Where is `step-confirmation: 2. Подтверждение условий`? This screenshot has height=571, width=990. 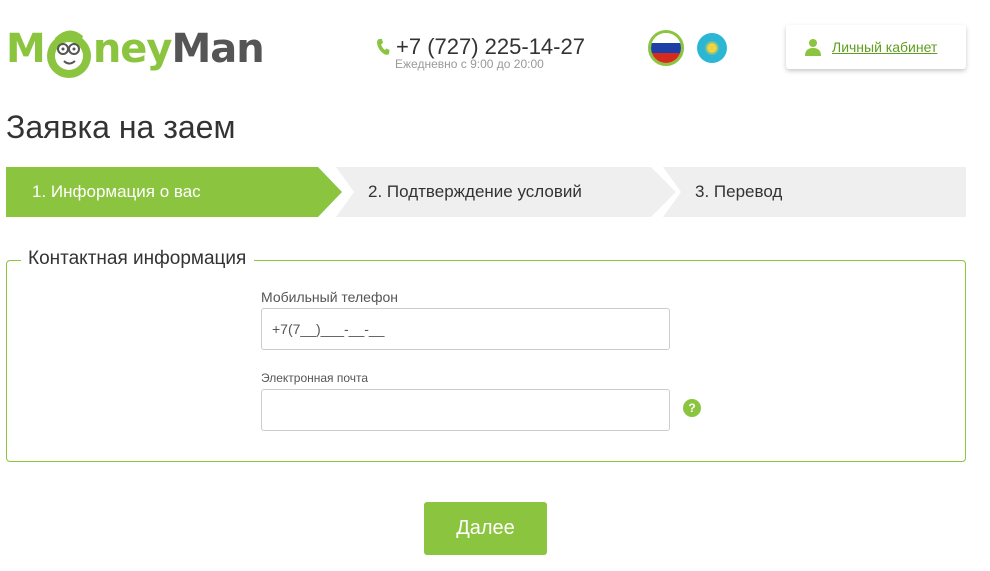 step-confirmation: 2. Подтверждение условий is located at coordinates (475, 191).